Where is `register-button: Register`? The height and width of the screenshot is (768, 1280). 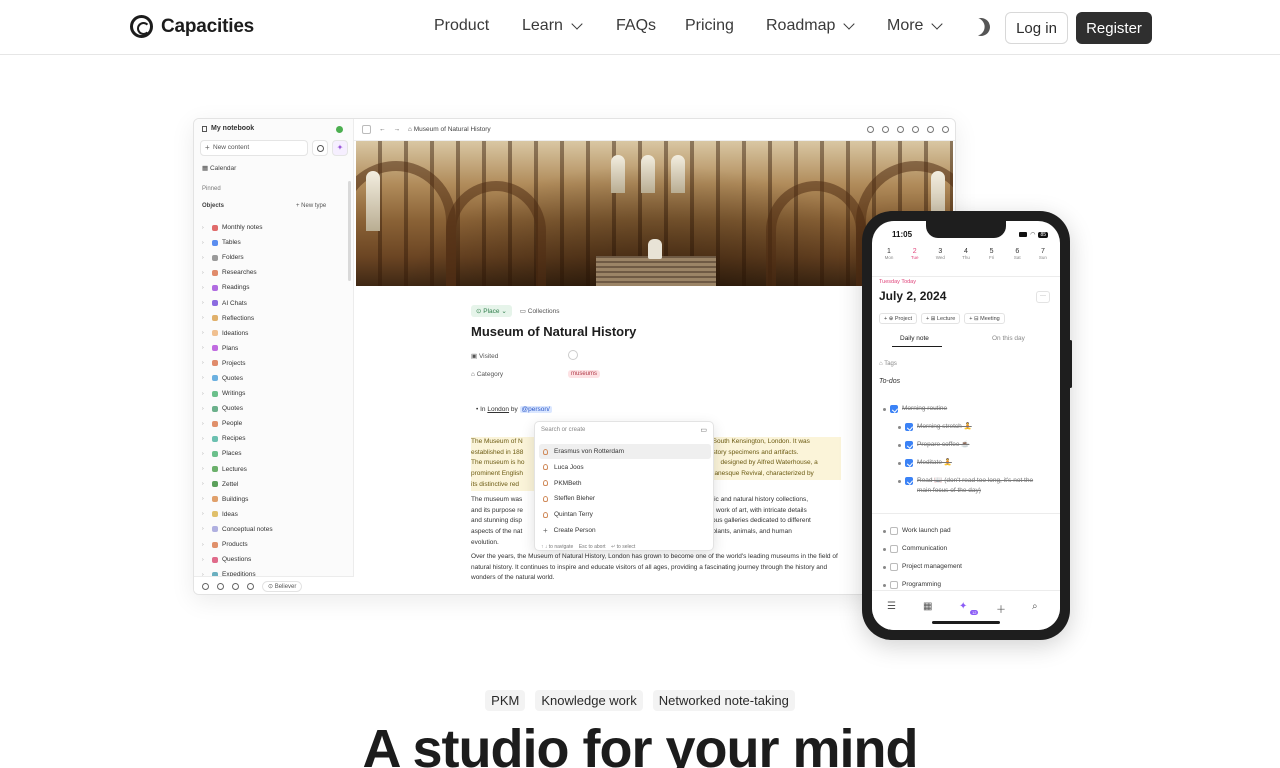
register-button: Register is located at coordinates (1114, 28).